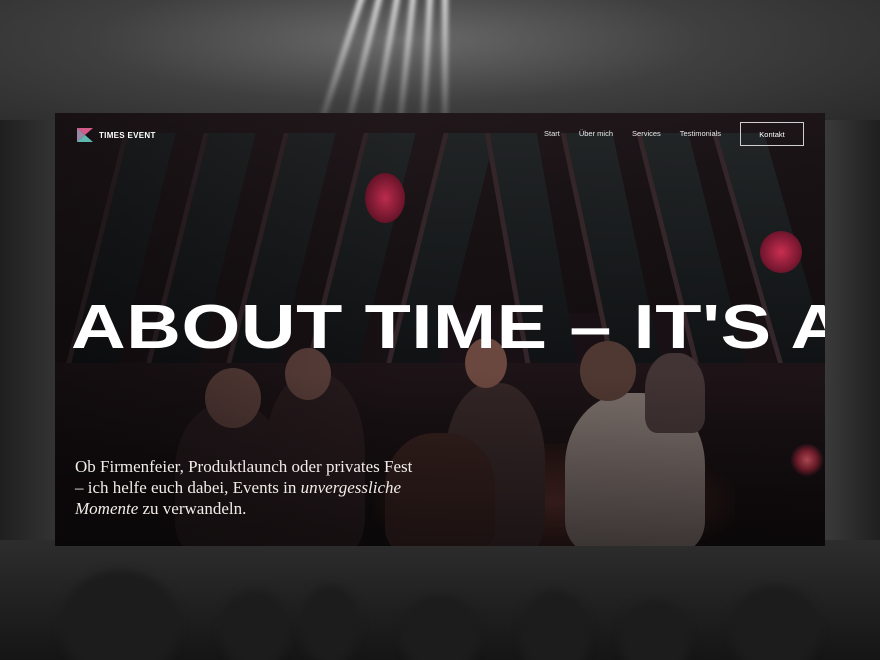 The height and width of the screenshot is (660, 880). What do you see at coordinates (852, 330) in the screenshot?
I see `background-right-wall` at bounding box center [852, 330].